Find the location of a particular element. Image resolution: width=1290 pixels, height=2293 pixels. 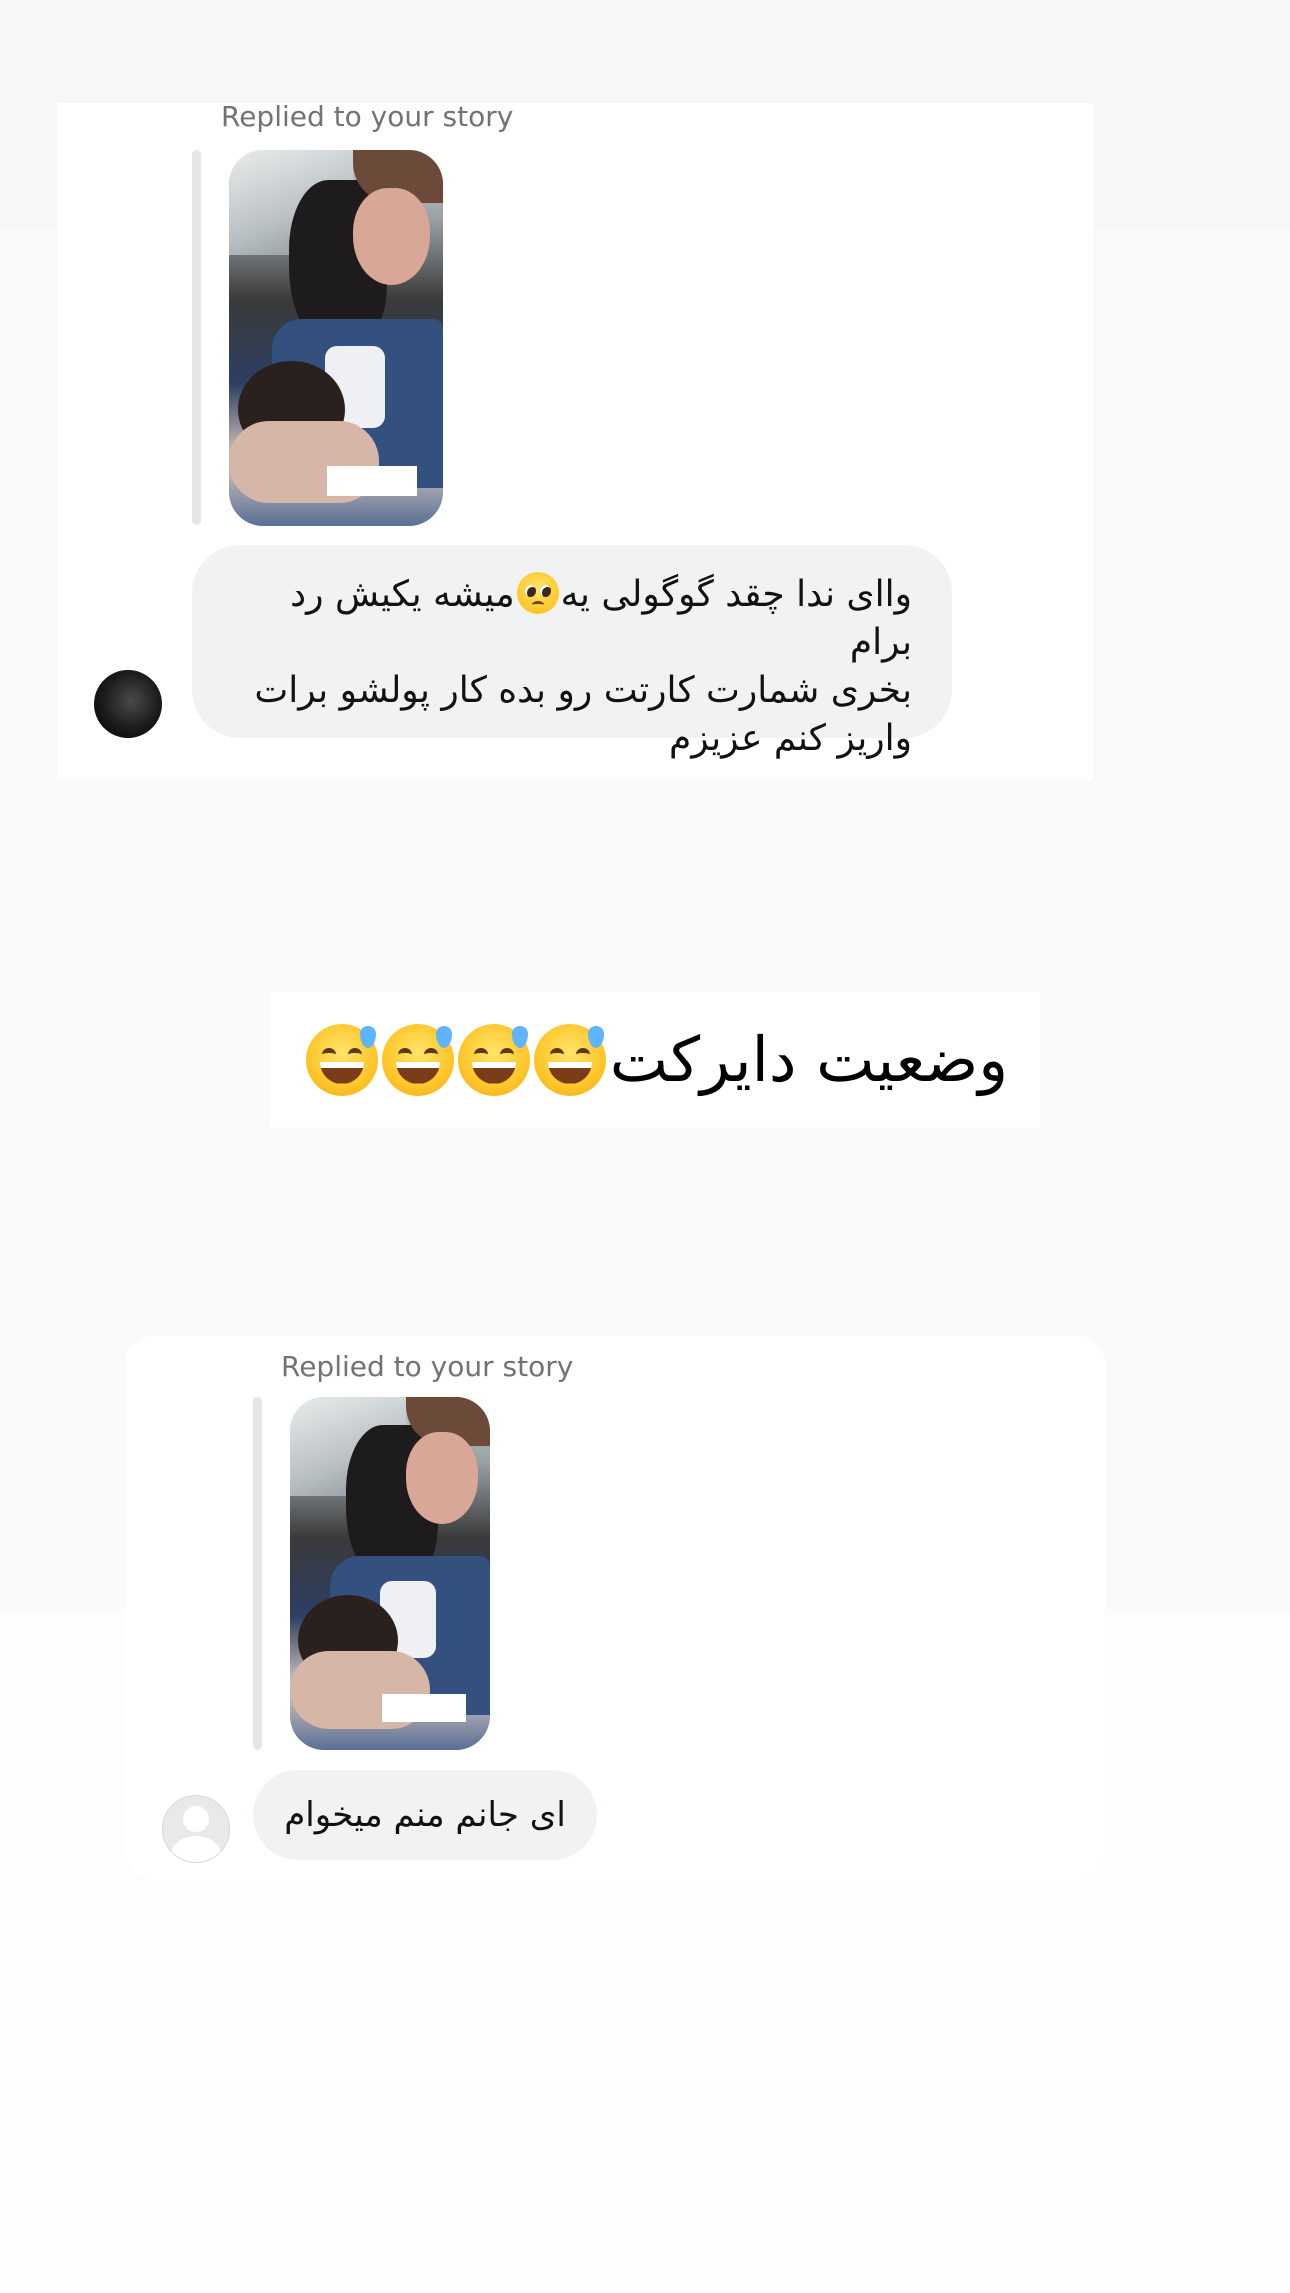

sender-avatar is located at coordinates (128, 704).